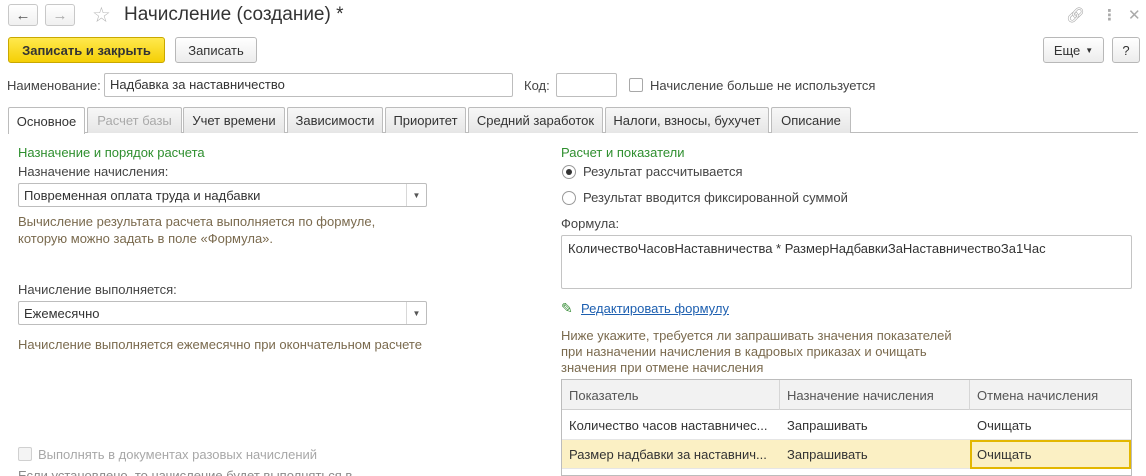 This screenshot has width=1146, height=476. Describe the element at coordinates (25, 454) in the screenshot. I see `one-time-checkbox` at that location.